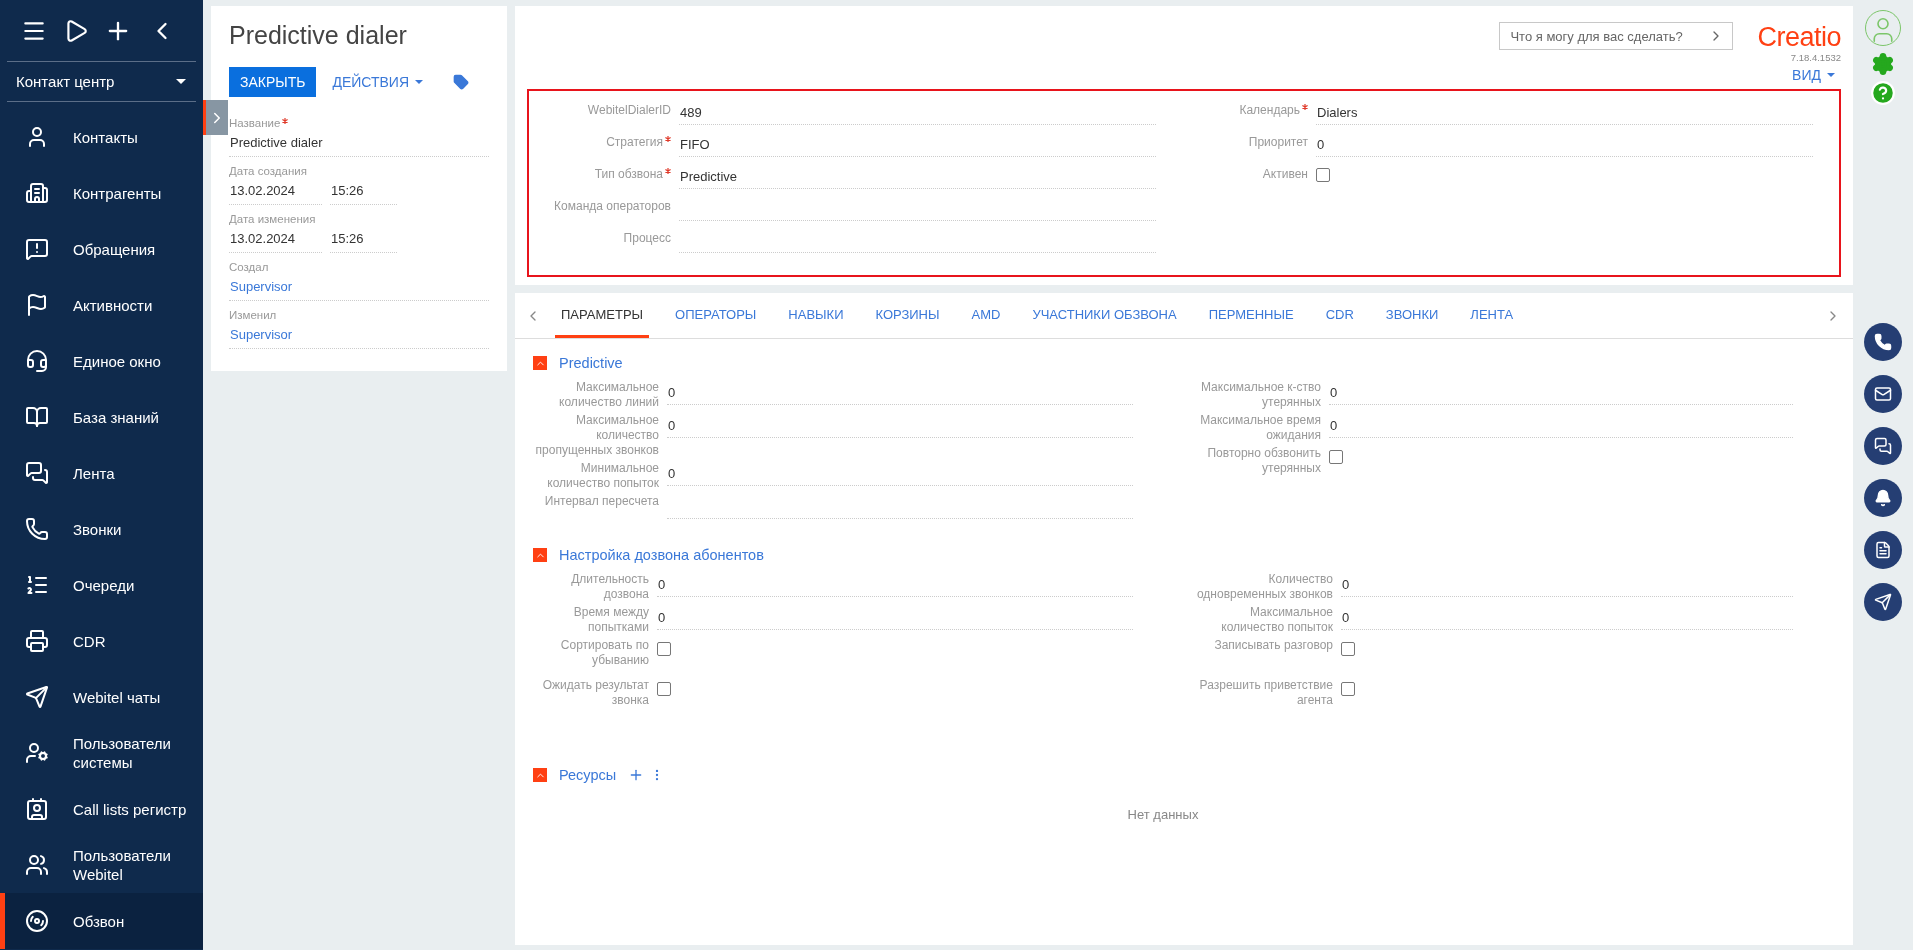  I want to click on sidebar-item: Лента, so click(101, 473).